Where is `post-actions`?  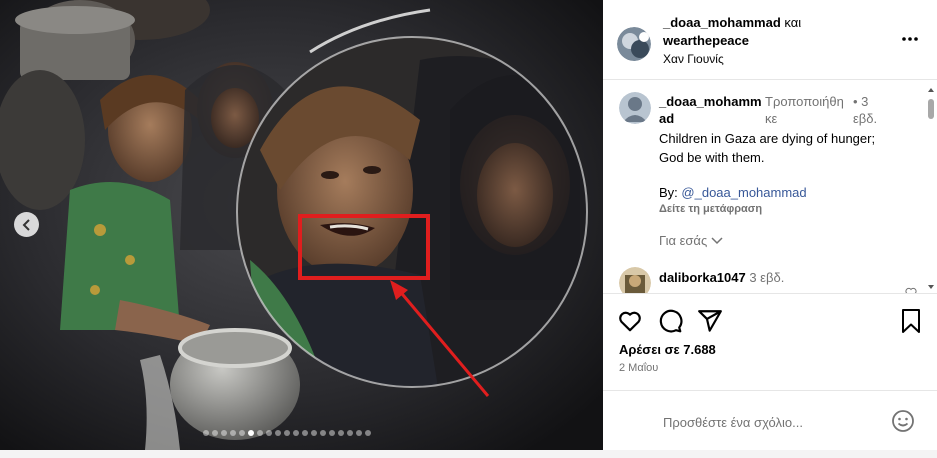 post-actions is located at coordinates (670, 321).